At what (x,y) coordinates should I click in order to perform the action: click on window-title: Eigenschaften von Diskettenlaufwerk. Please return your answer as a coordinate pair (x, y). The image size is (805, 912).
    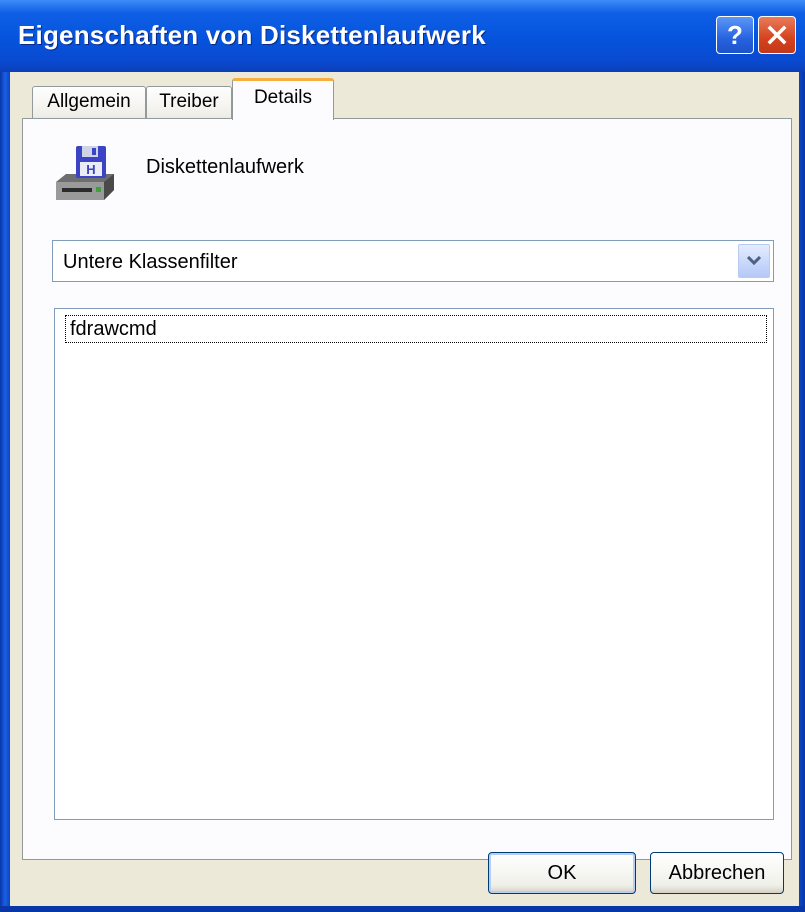
    Looking at the image, I should click on (252, 35).